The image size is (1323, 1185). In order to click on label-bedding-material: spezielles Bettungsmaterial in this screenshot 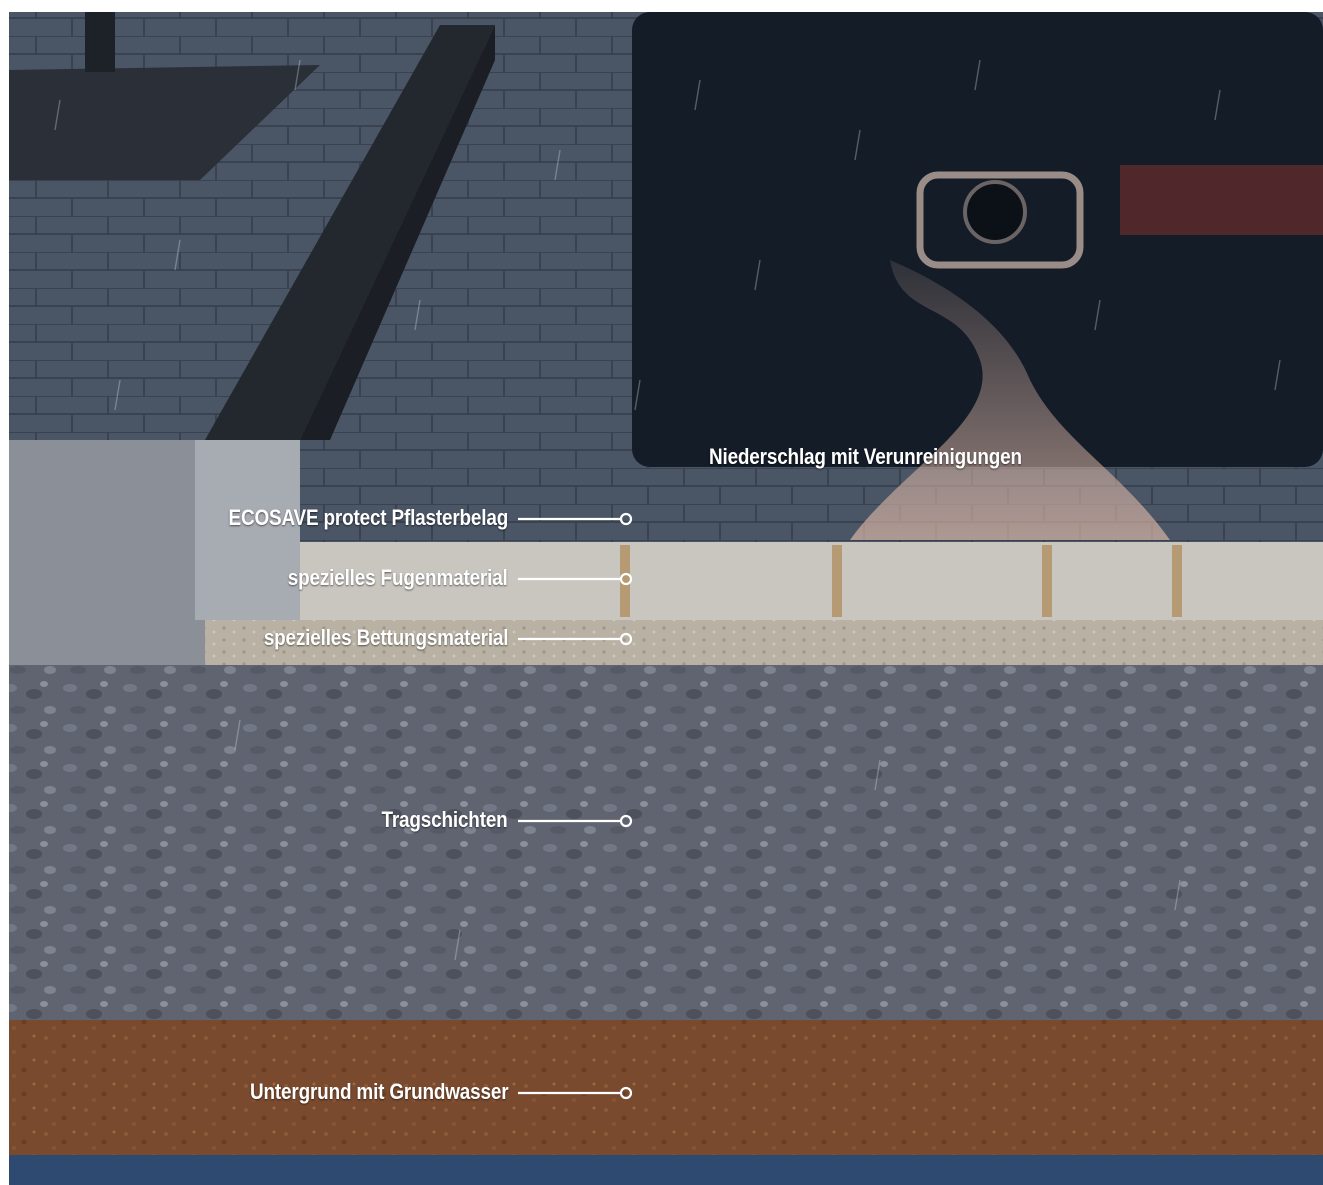, I will do `click(385, 637)`.